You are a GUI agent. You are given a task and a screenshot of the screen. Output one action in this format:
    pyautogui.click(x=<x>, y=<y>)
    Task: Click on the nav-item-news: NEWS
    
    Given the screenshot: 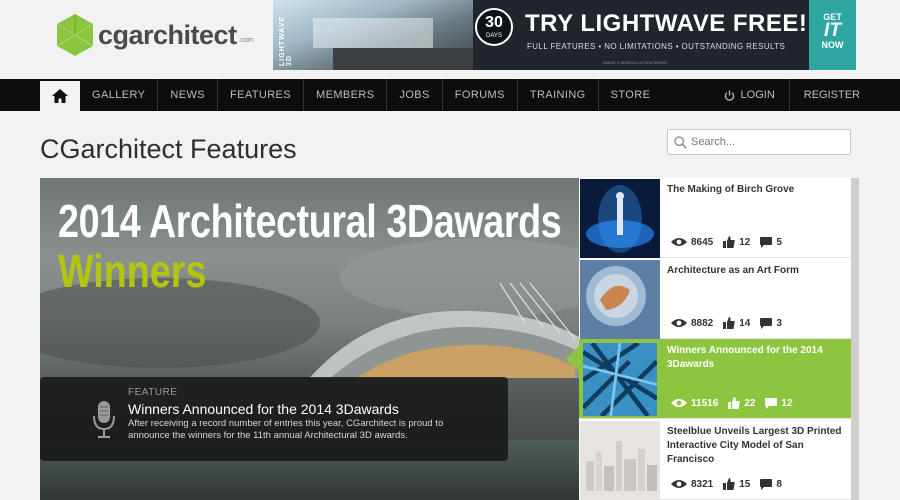 What is the action you would take?
    pyautogui.click(x=188, y=95)
    